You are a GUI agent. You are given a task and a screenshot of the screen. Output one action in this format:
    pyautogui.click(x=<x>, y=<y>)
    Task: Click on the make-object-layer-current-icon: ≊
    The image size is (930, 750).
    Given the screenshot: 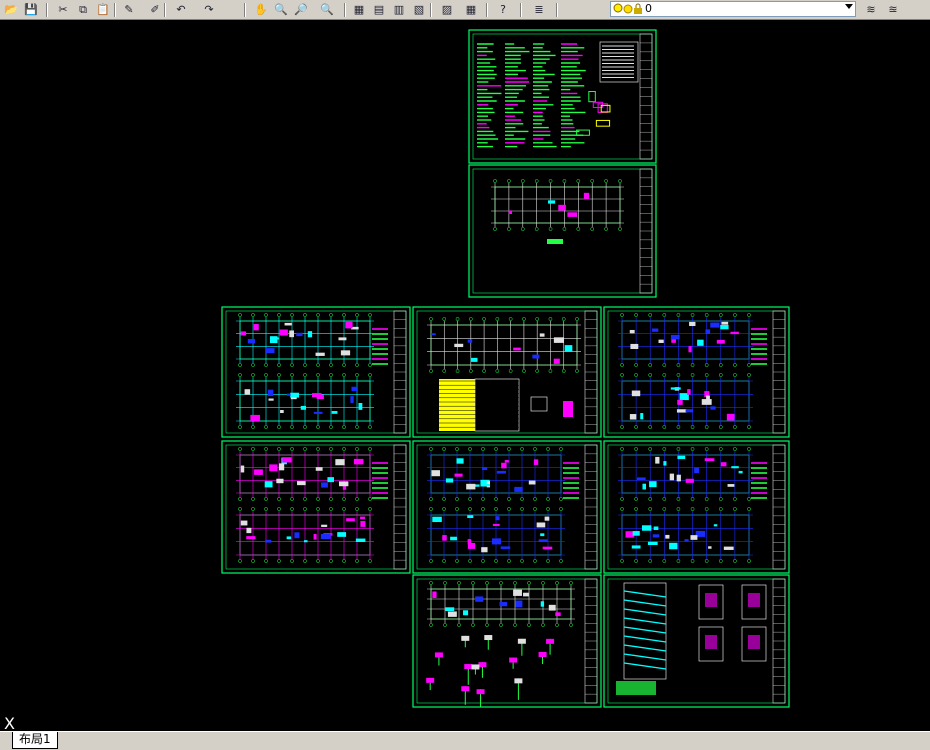 What is the action you would take?
    pyautogui.click(x=893, y=9)
    